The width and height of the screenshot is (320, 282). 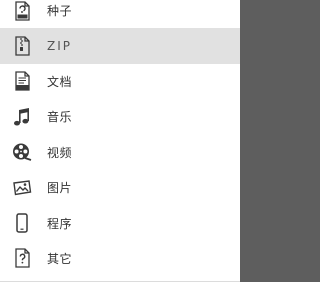 I want to click on menu-item-document: 文档, so click(x=120, y=81).